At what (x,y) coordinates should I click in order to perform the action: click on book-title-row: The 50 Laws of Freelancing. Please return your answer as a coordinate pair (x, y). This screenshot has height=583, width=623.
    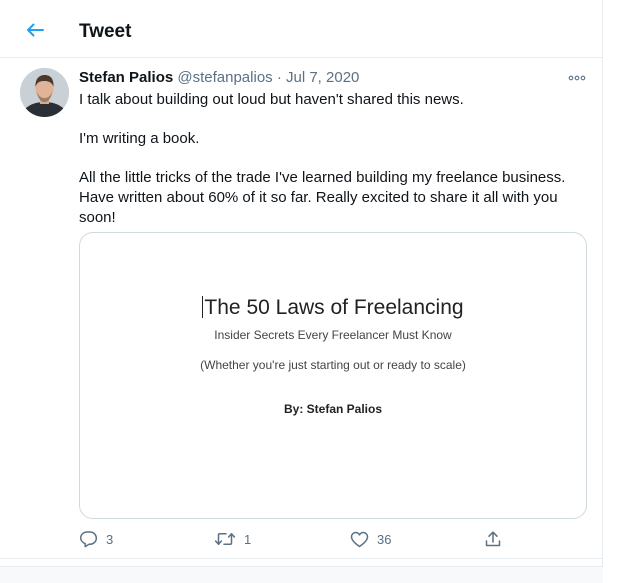
    Looking at the image, I should click on (333, 308).